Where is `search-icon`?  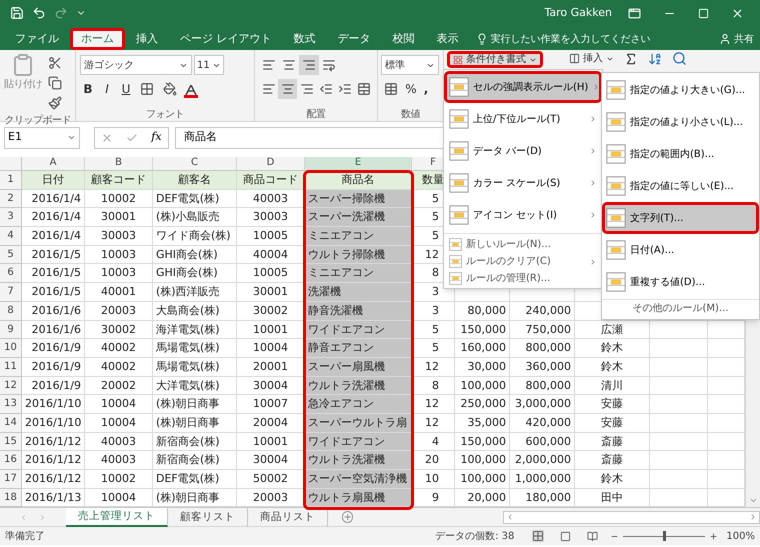 search-icon is located at coordinates (679, 58).